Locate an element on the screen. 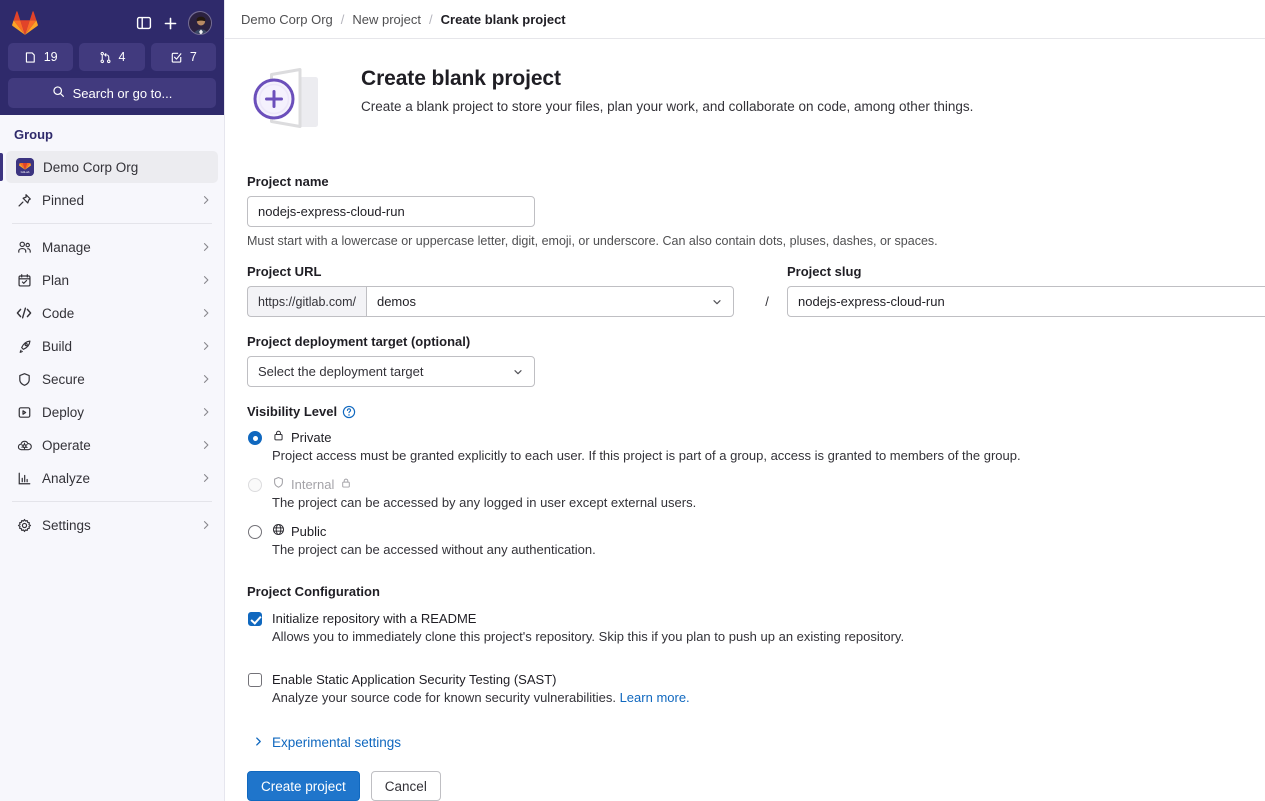  gitlab-tanuki-logo is located at coordinates (25, 23).